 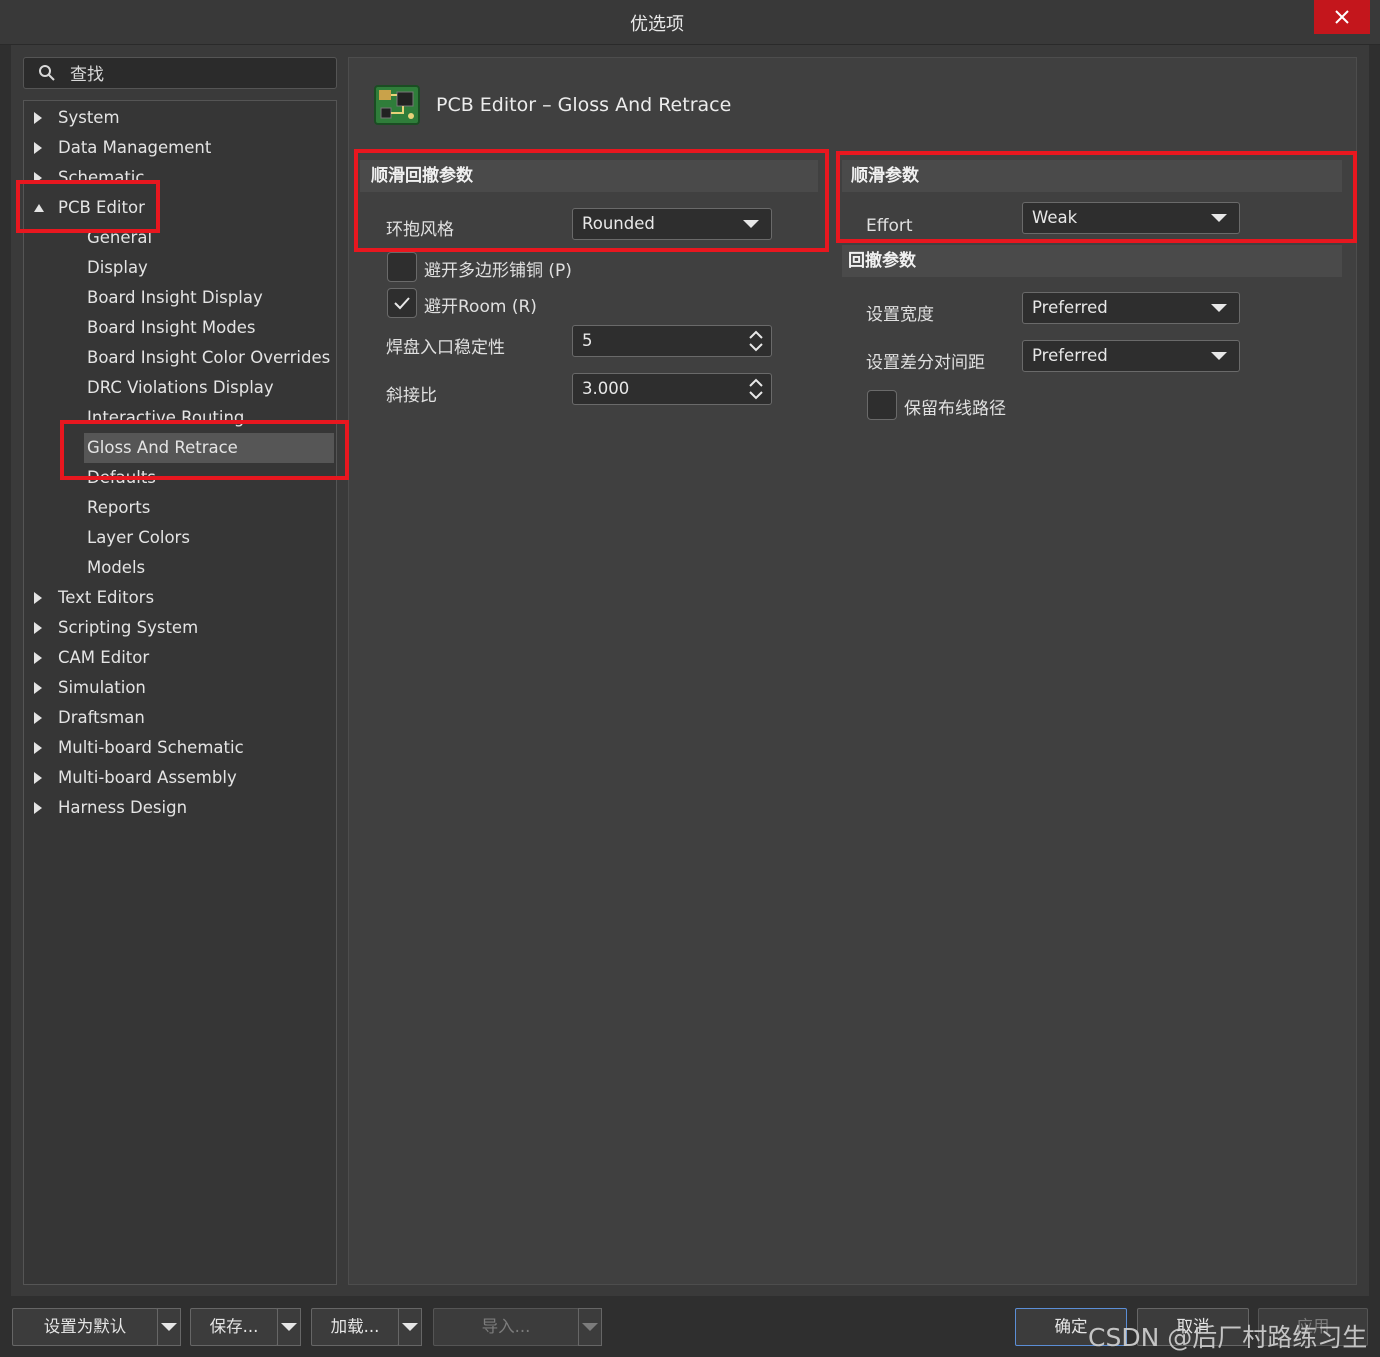 I want to click on tree-item-interactive-routing: Interactive Routing, so click(x=180, y=418).